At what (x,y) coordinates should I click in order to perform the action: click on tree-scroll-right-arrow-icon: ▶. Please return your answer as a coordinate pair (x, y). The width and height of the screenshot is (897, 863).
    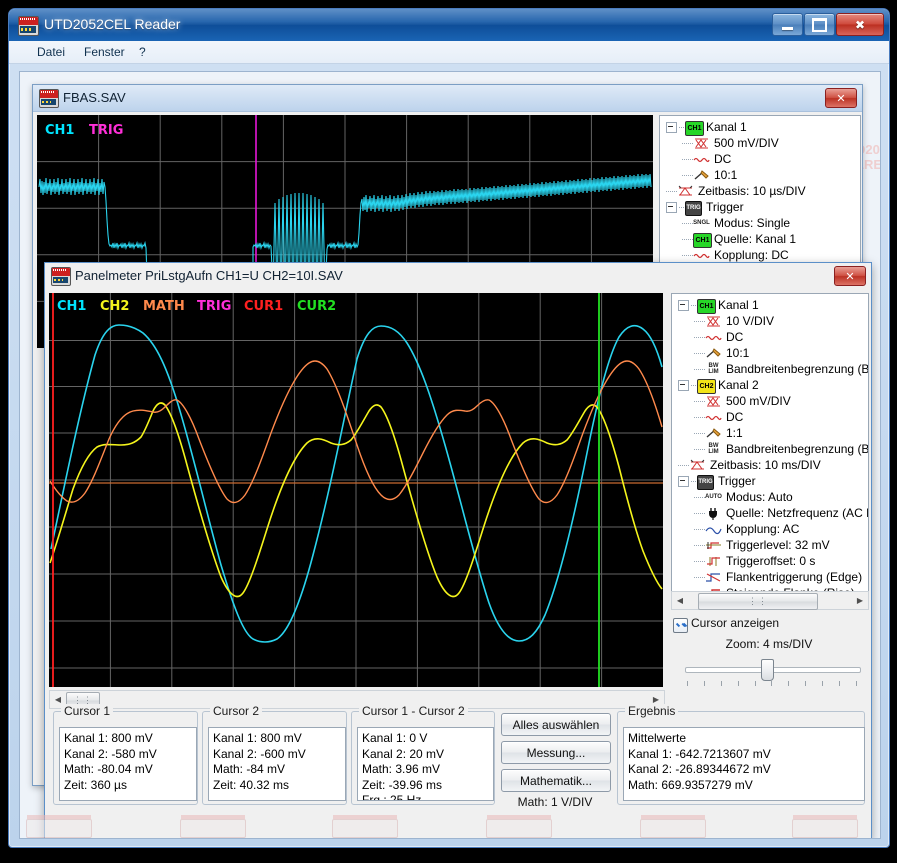
    Looking at the image, I should click on (860, 600).